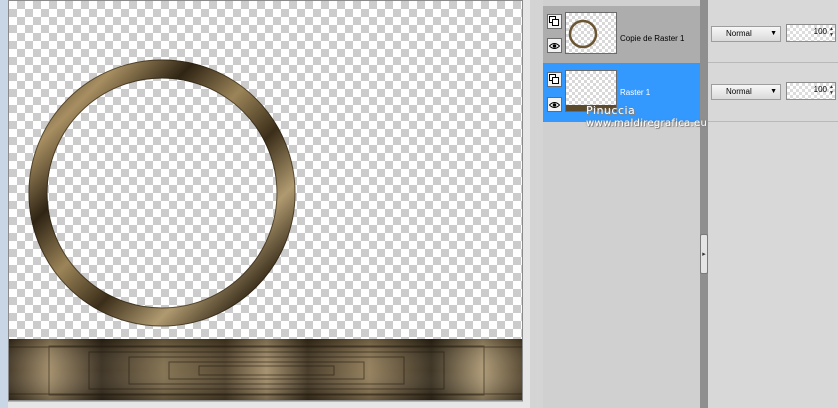 This screenshot has width=838, height=408. What do you see at coordinates (704, 254) in the screenshot?
I see `chevron-right-icon: ▸` at bounding box center [704, 254].